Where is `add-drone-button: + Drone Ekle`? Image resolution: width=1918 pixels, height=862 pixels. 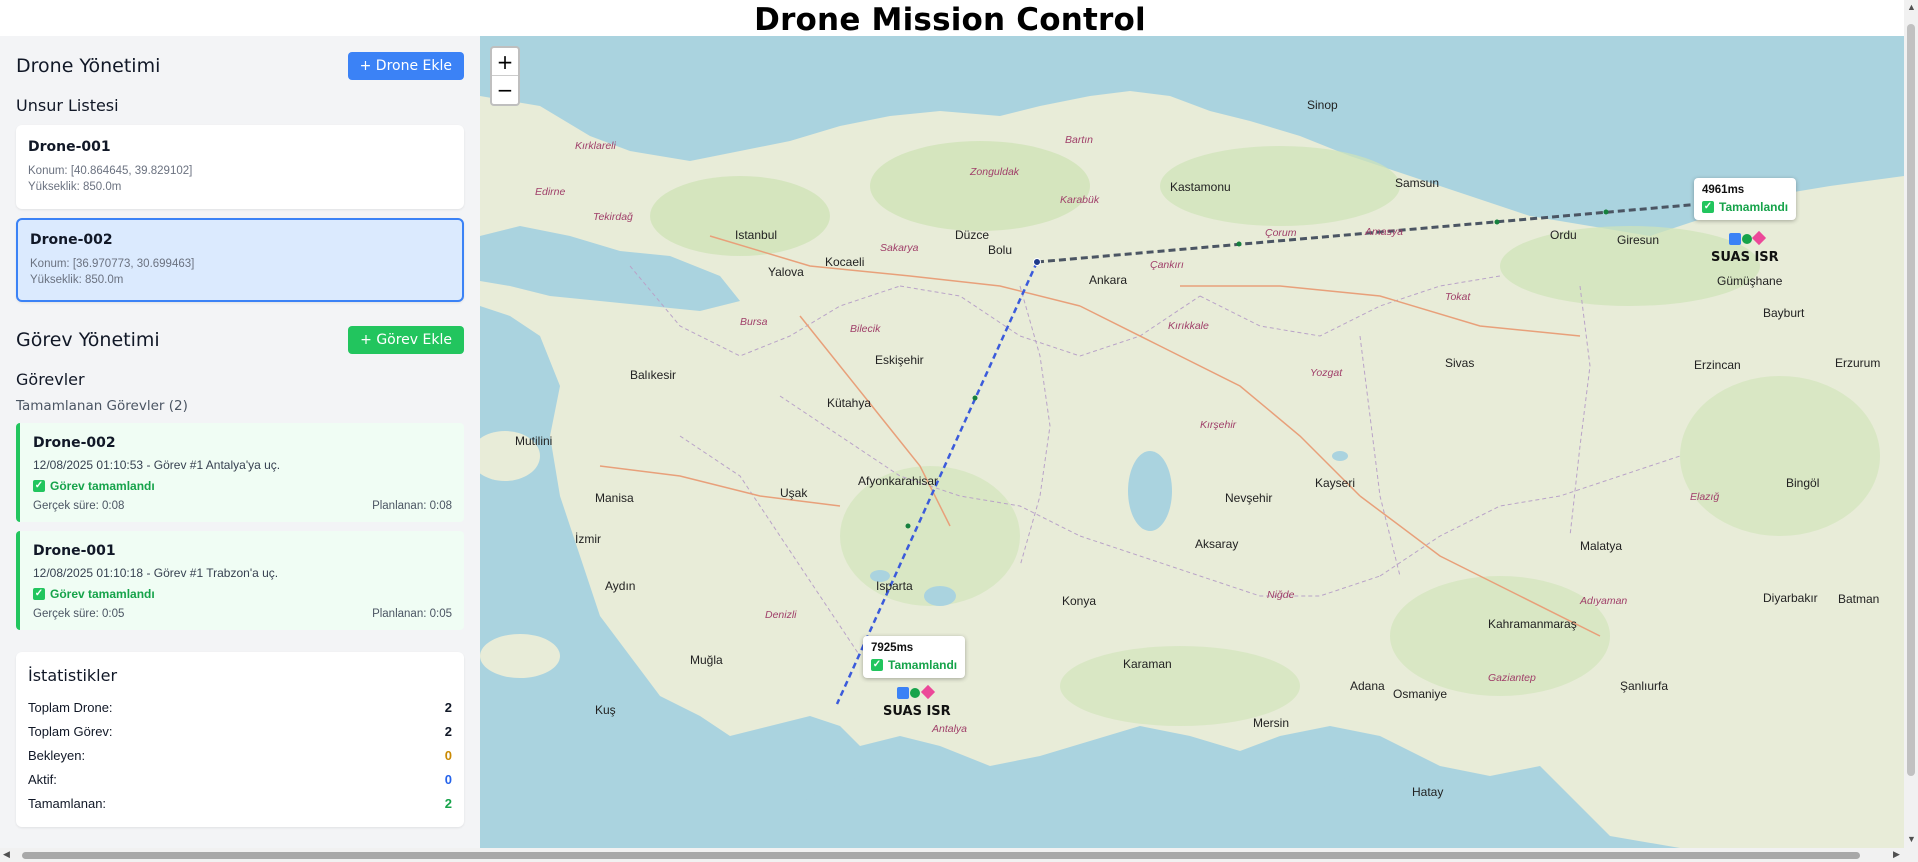 add-drone-button: + Drone Ekle is located at coordinates (405, 66).